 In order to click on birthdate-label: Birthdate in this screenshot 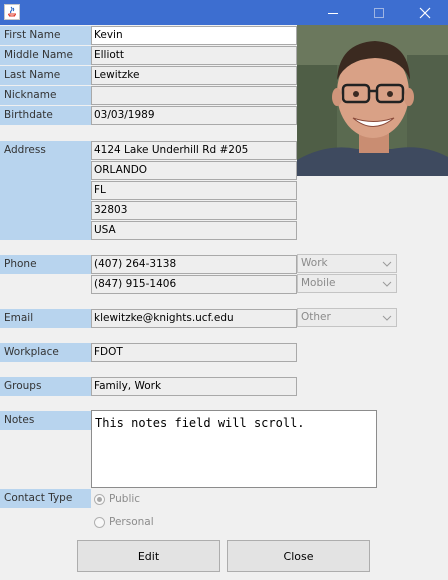, I will do `click(45, 115)`.